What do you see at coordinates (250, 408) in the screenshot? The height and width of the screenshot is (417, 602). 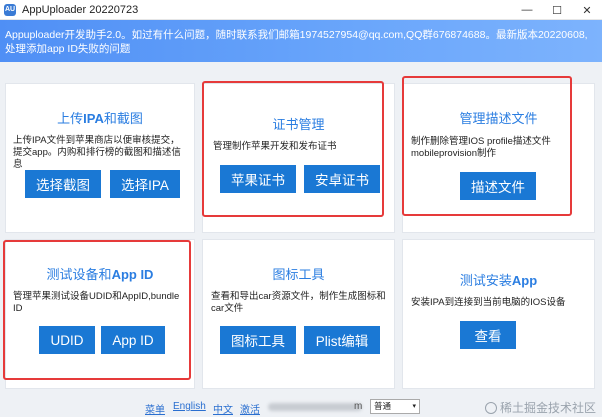 I see `activate-link: 激活` at bounding box center [250, 408].